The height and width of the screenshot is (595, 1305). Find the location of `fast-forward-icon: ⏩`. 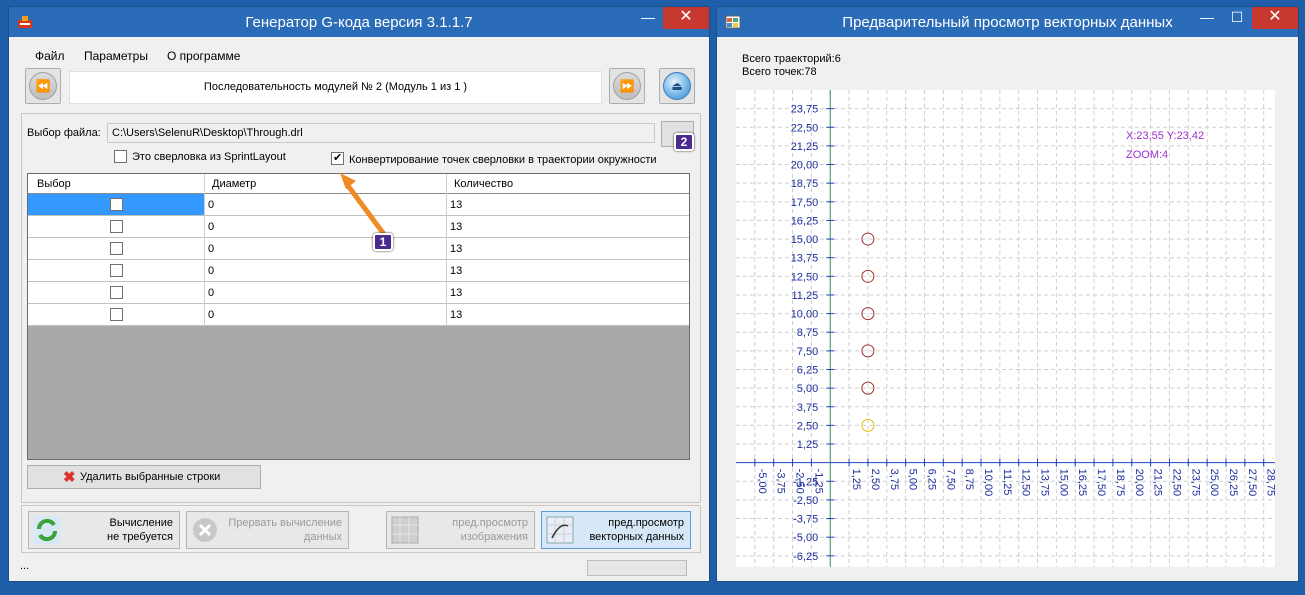

fast-forward-icon: ⏩ is located at coordinates (627, 86).